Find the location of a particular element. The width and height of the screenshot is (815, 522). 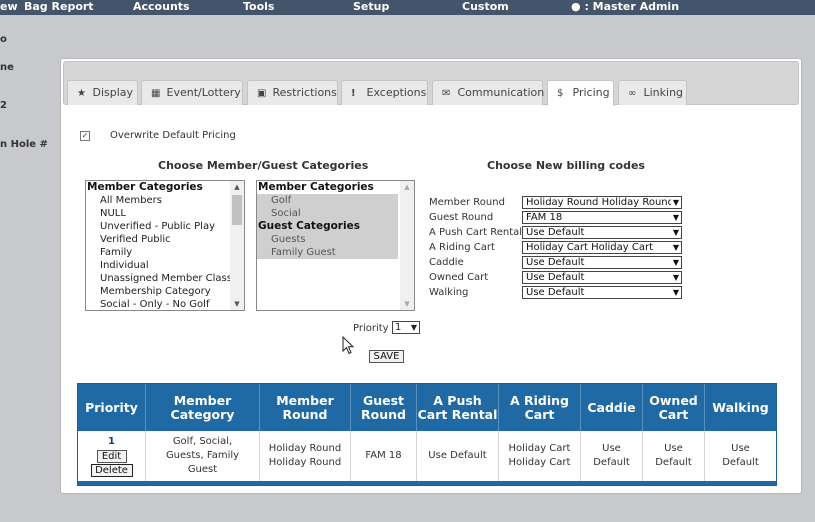

list-item: Unassigned Member Class is located at coordinates (165, 278).